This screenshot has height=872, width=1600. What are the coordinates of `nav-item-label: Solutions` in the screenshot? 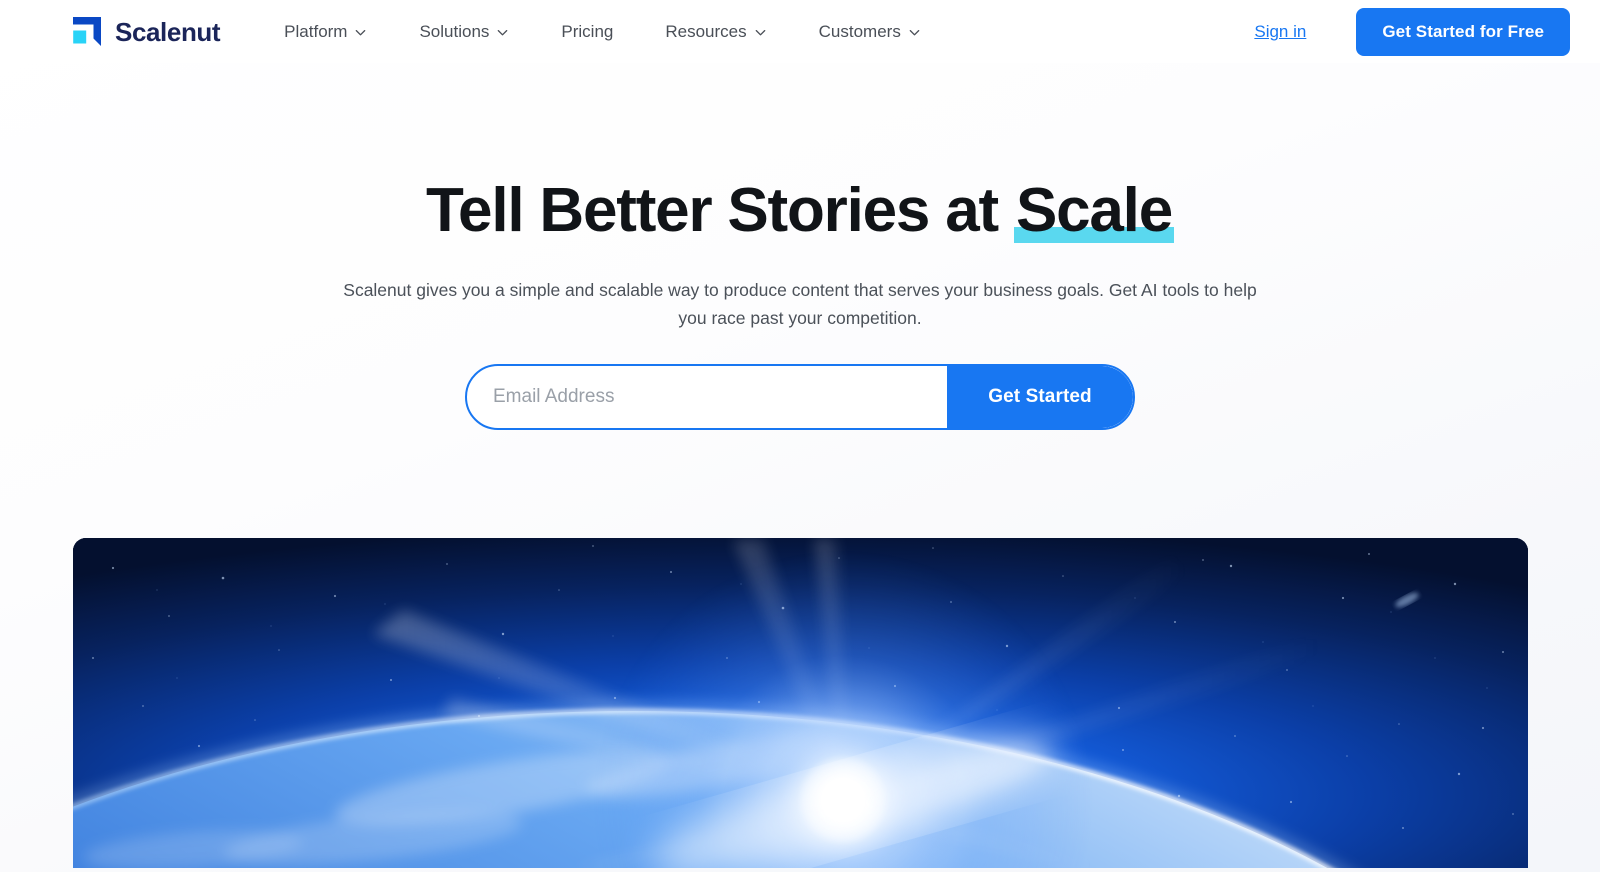 It's located at (454, 31).